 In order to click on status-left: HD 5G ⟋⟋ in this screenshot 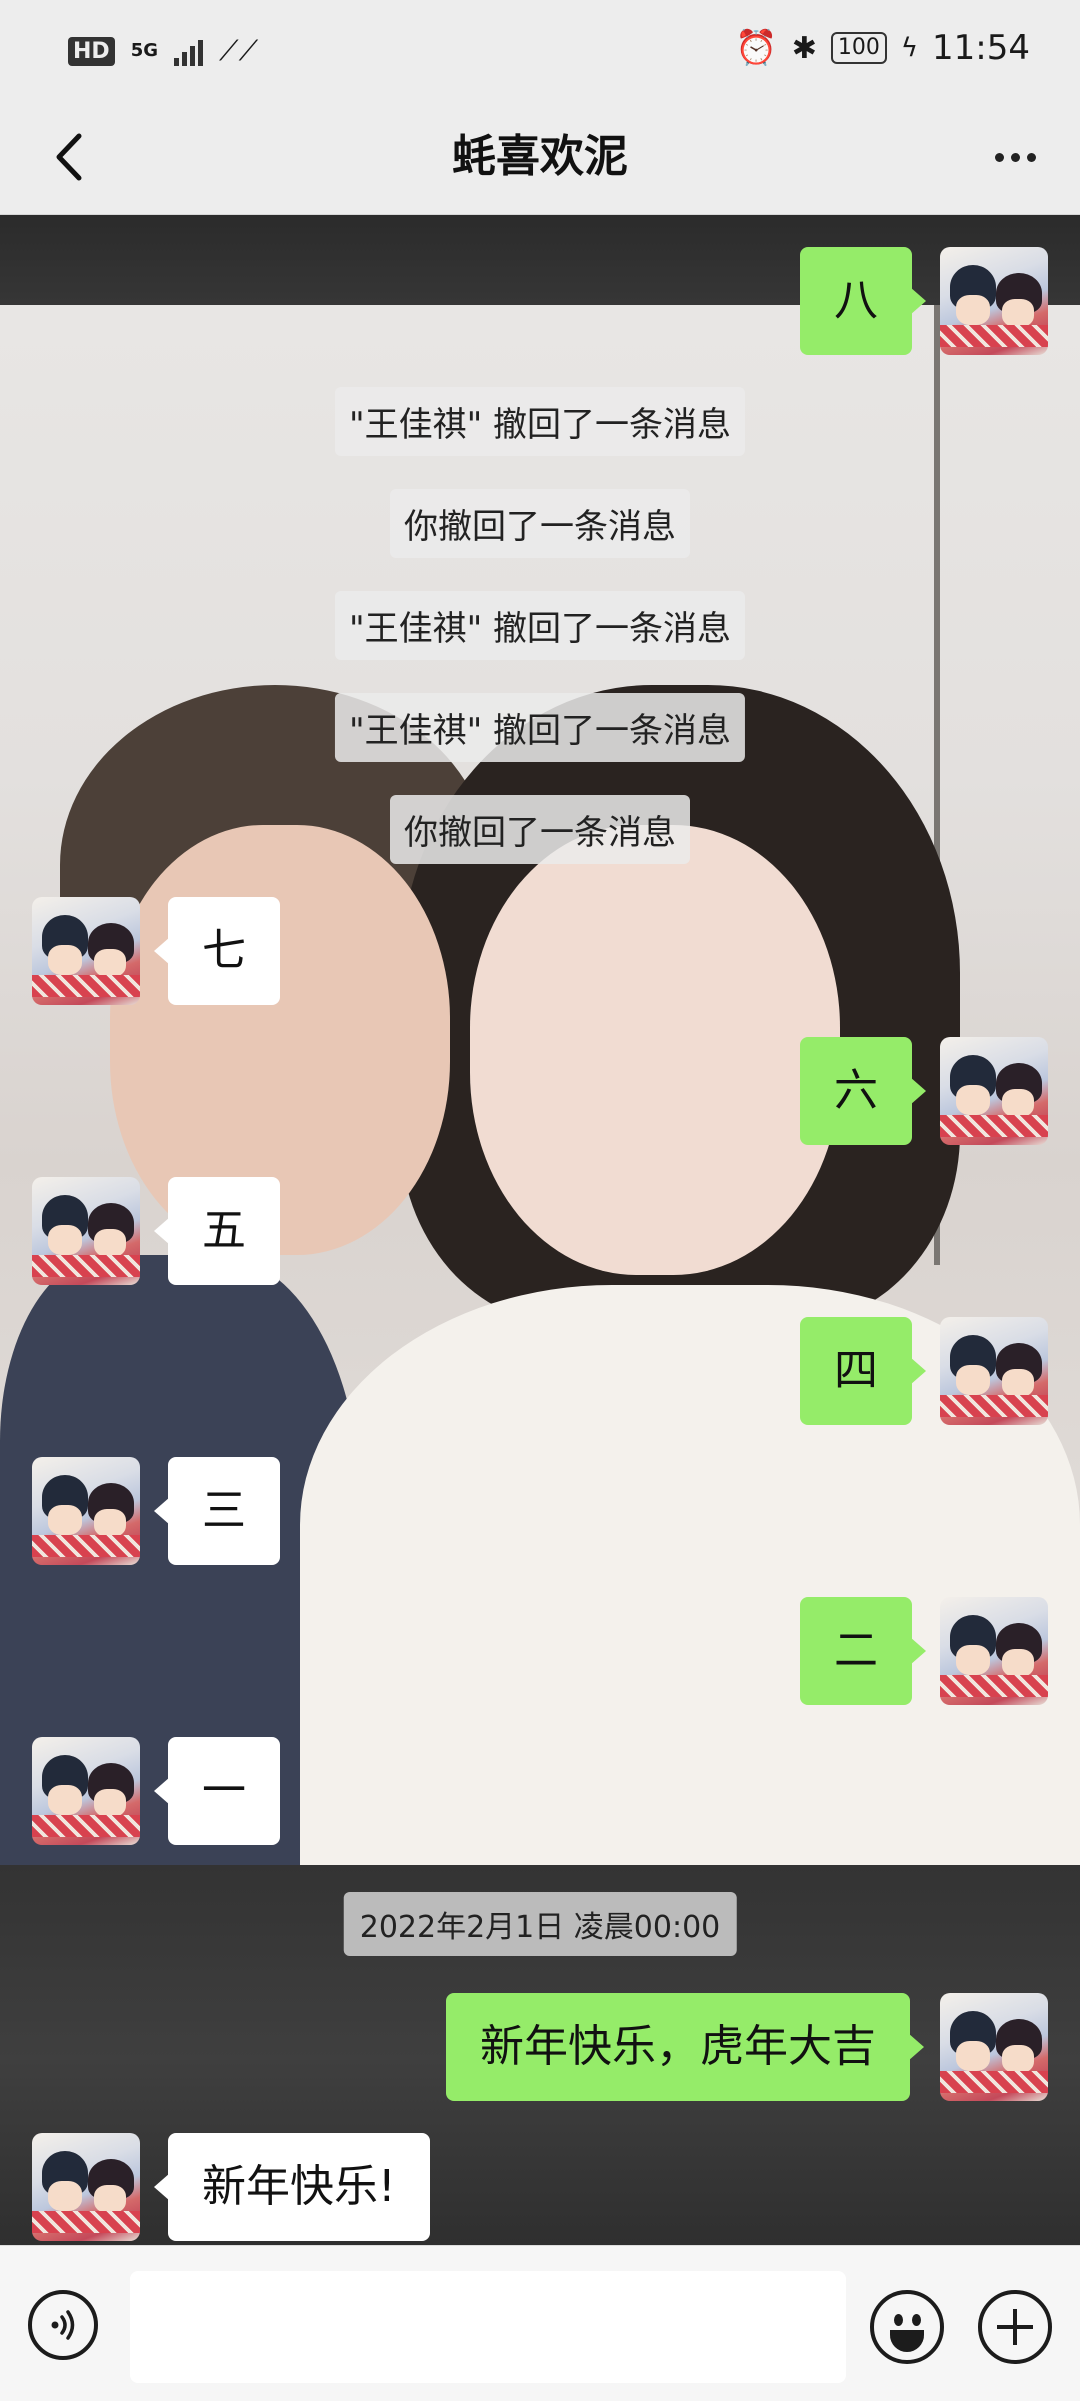, I will do `click(163, 51)`.